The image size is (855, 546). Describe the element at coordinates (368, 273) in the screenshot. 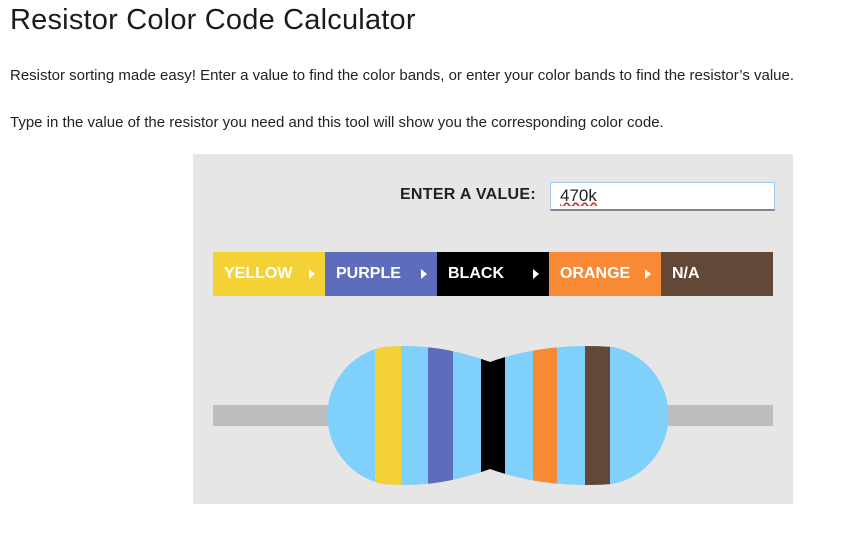

I see `band-2-label: PURPLE` at that location.